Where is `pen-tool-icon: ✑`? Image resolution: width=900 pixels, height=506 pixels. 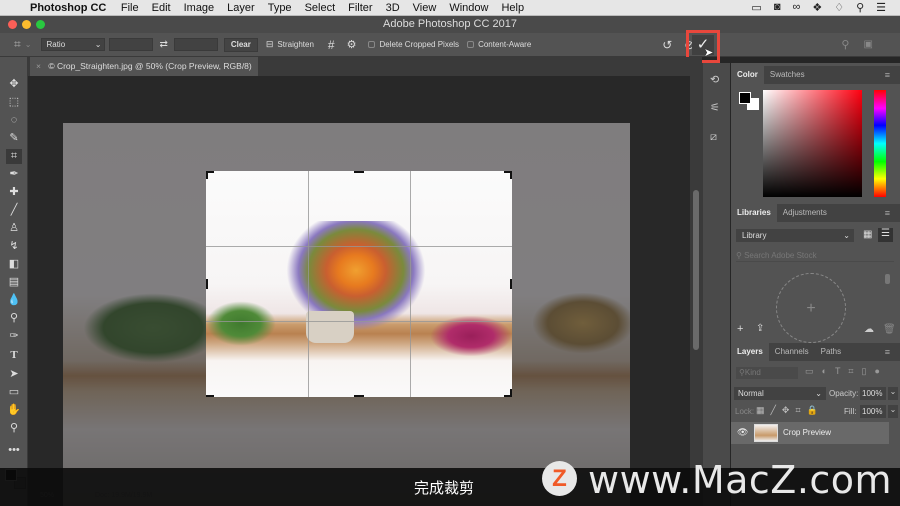 pen-tool-icon: ✑ is located at coordinates (14, 336).